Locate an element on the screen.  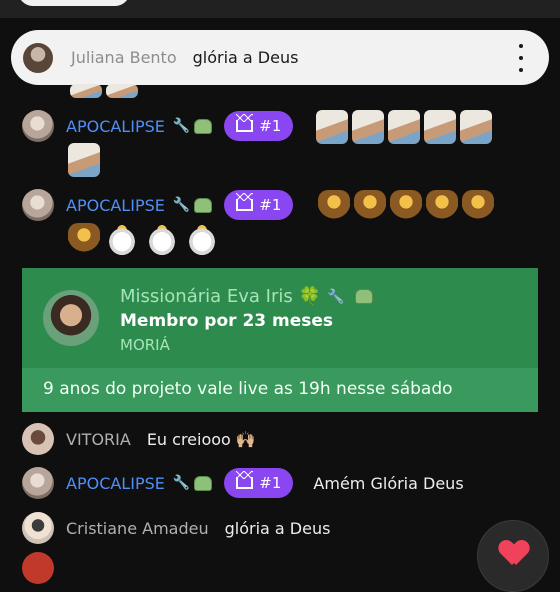
member-name-row: Missionária Eva Iris 🍀 🔧 is located at coordinates (246, 296).